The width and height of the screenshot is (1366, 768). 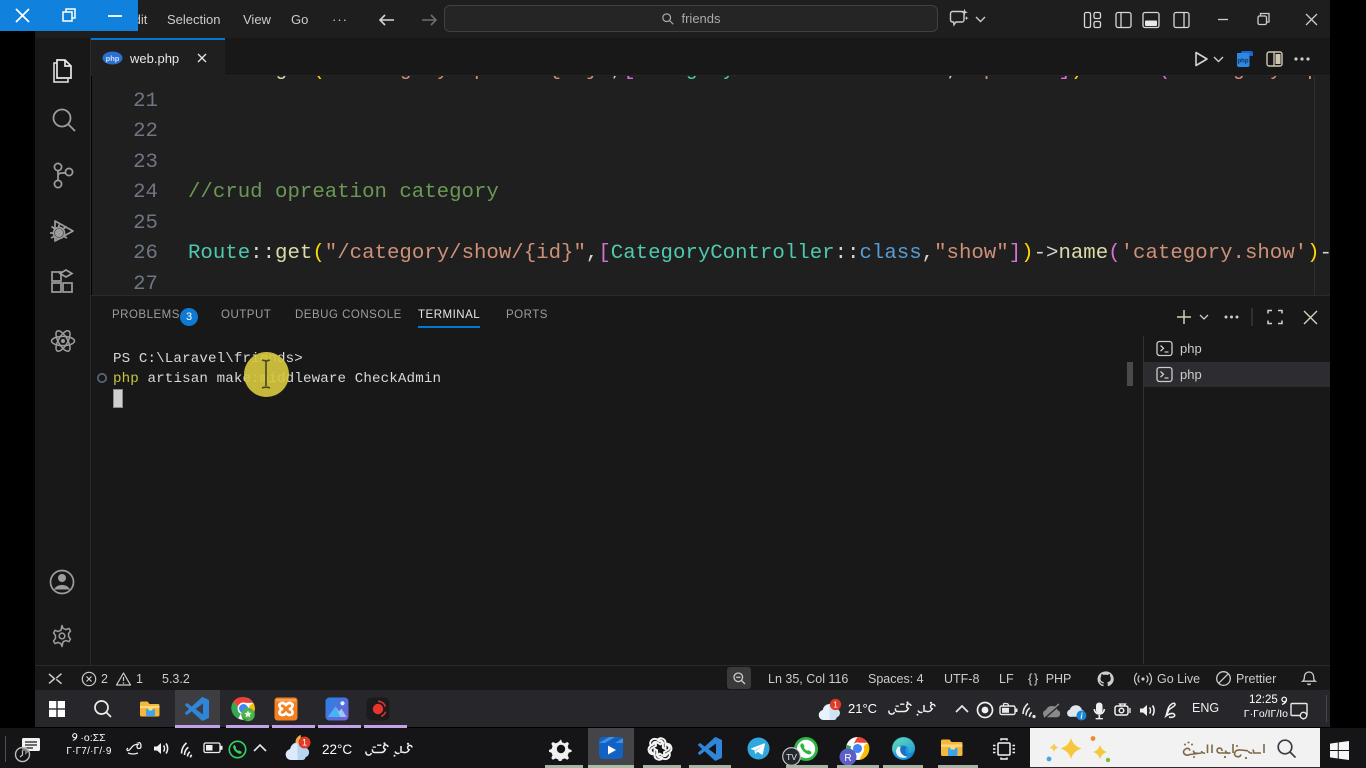 What do you see at coordinates (847, 758) in the screenshot?
I see `svg-text: R` at bounding box center [847, 758].